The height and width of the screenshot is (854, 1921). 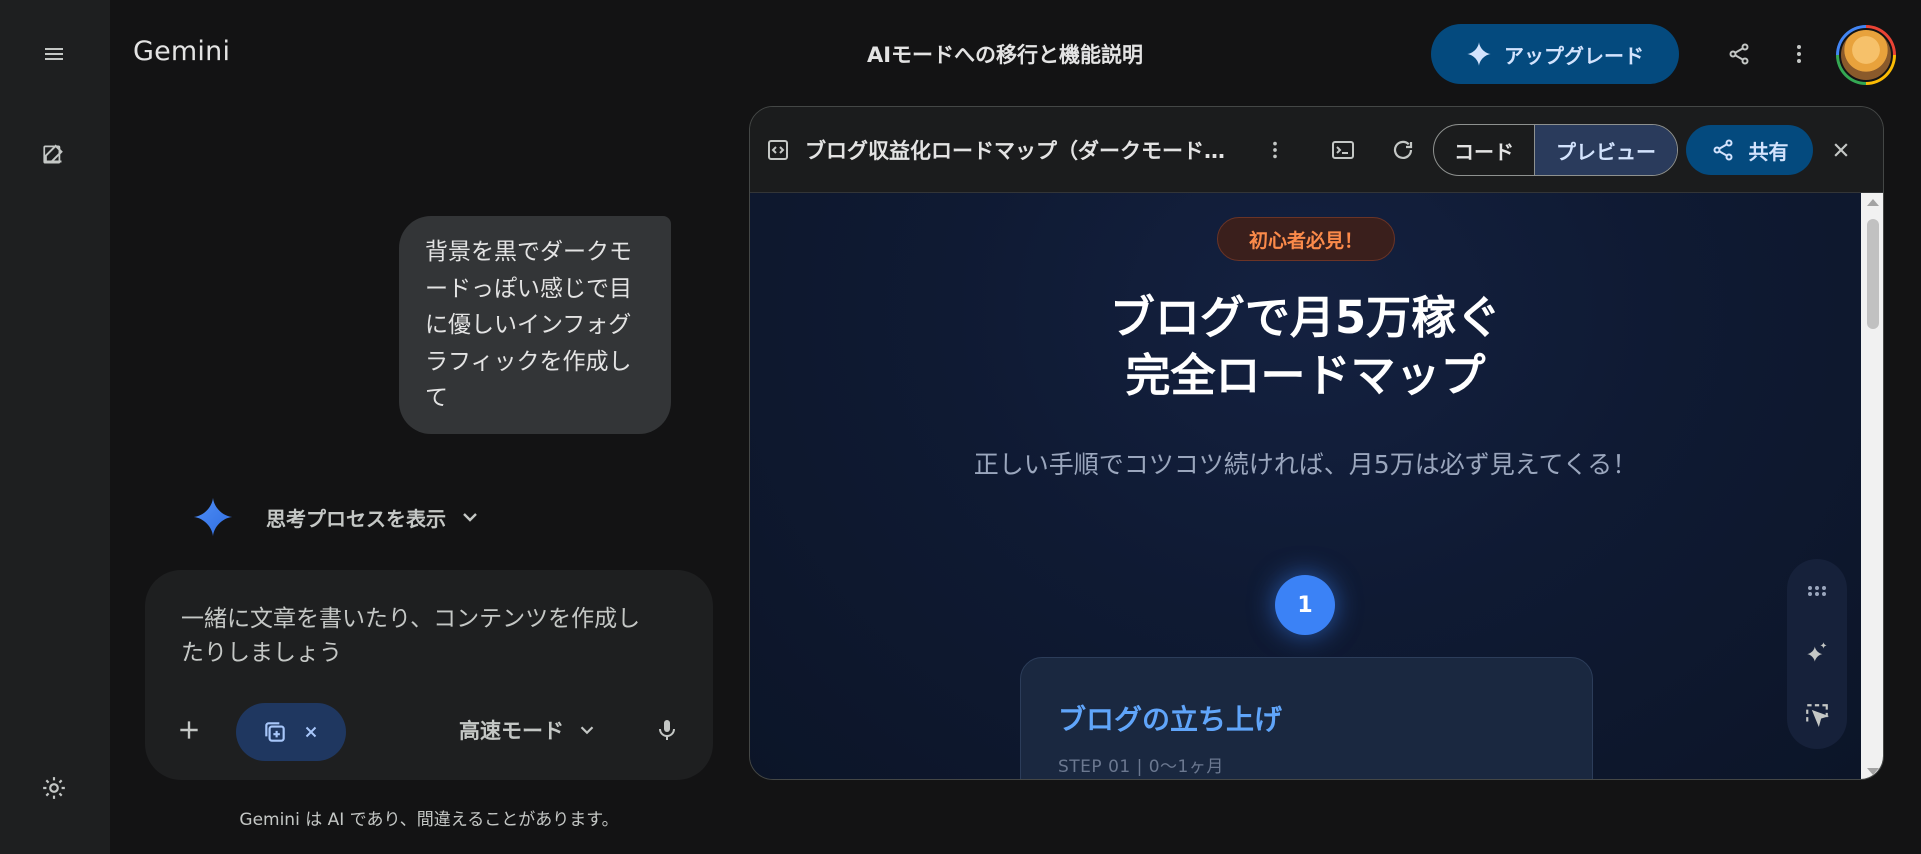 I want to click on microphone-icon, so click(x=667, y=730).